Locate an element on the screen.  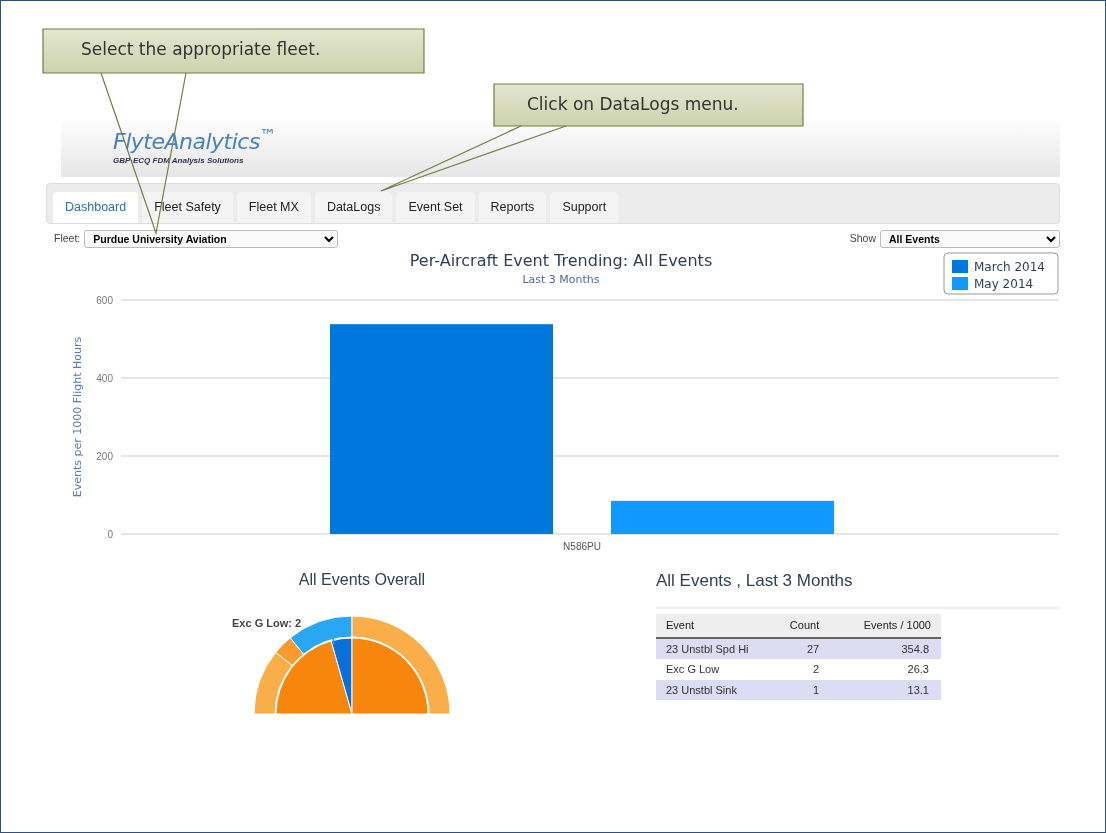
nav-tab: Fleet MX is located at coordinates (273, 207).